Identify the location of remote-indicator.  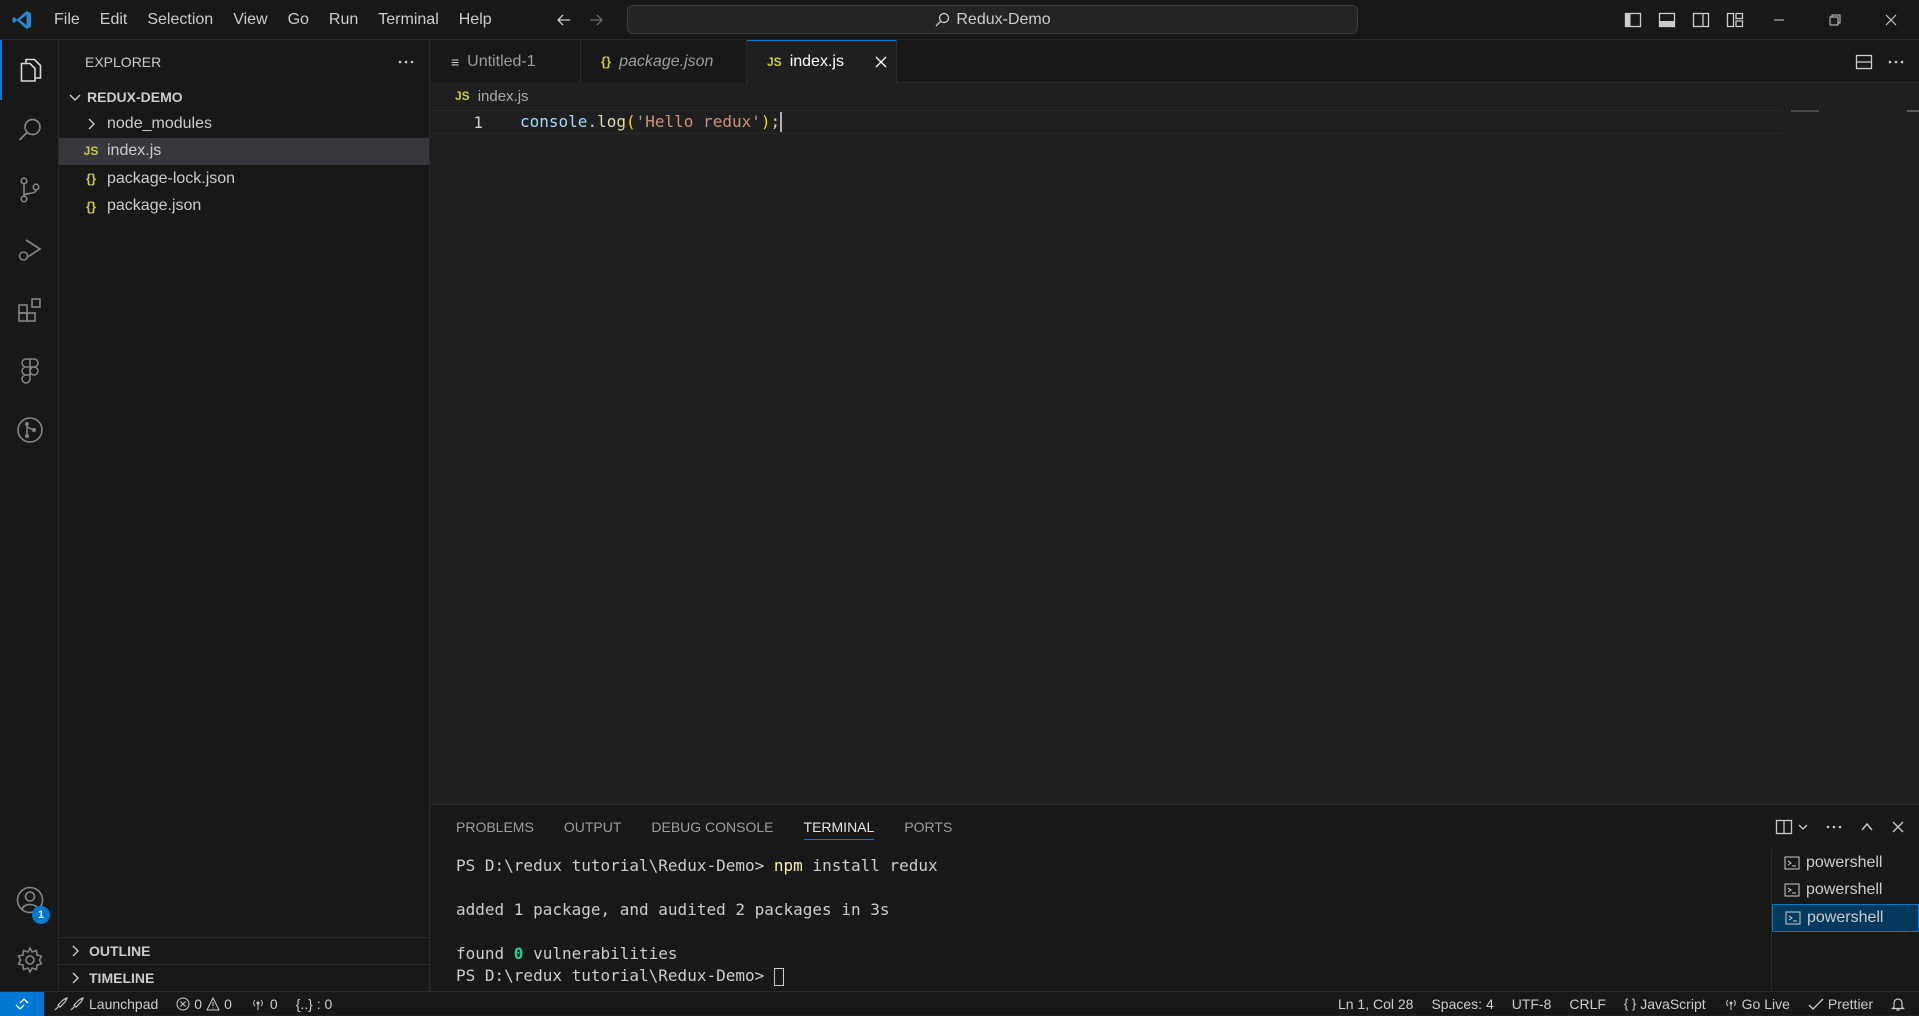
(22, 1003).